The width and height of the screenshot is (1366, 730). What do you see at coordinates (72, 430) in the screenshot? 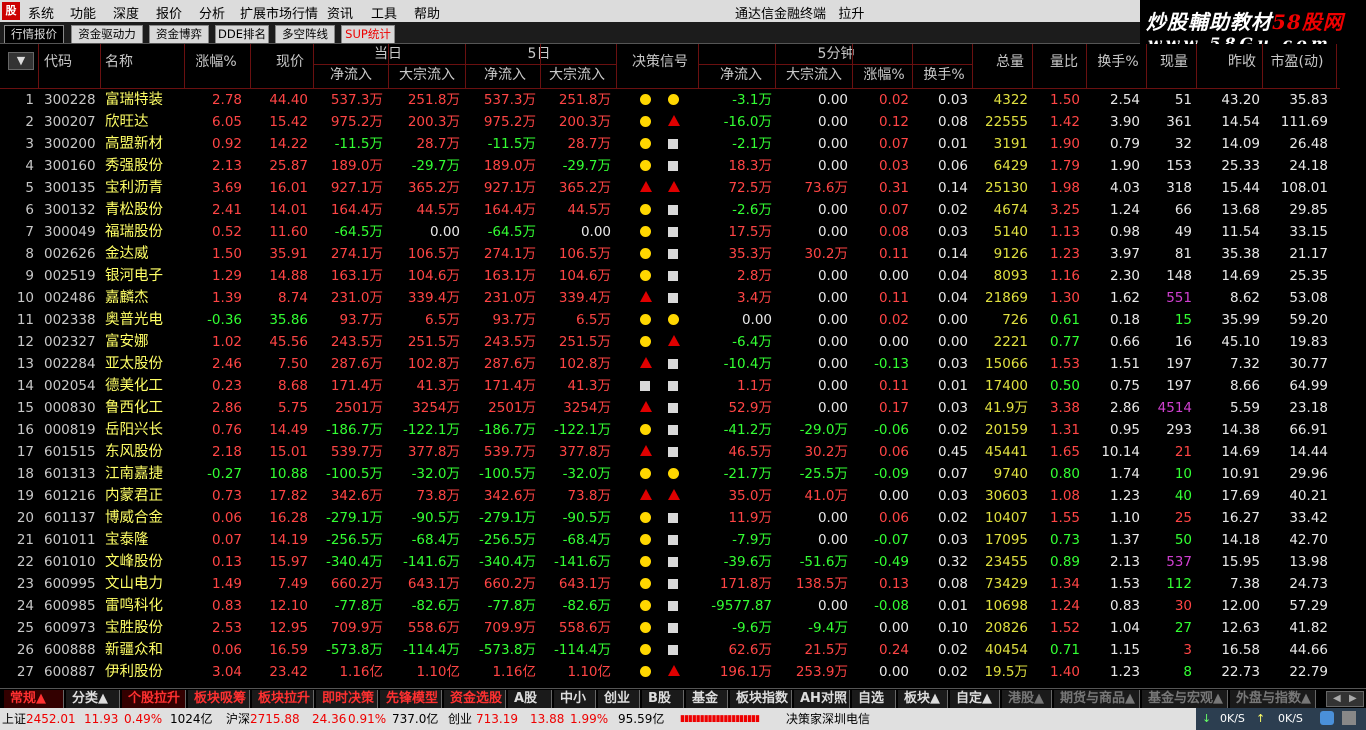
I see `stock-code: 000819` at bounding box center [72, 430].